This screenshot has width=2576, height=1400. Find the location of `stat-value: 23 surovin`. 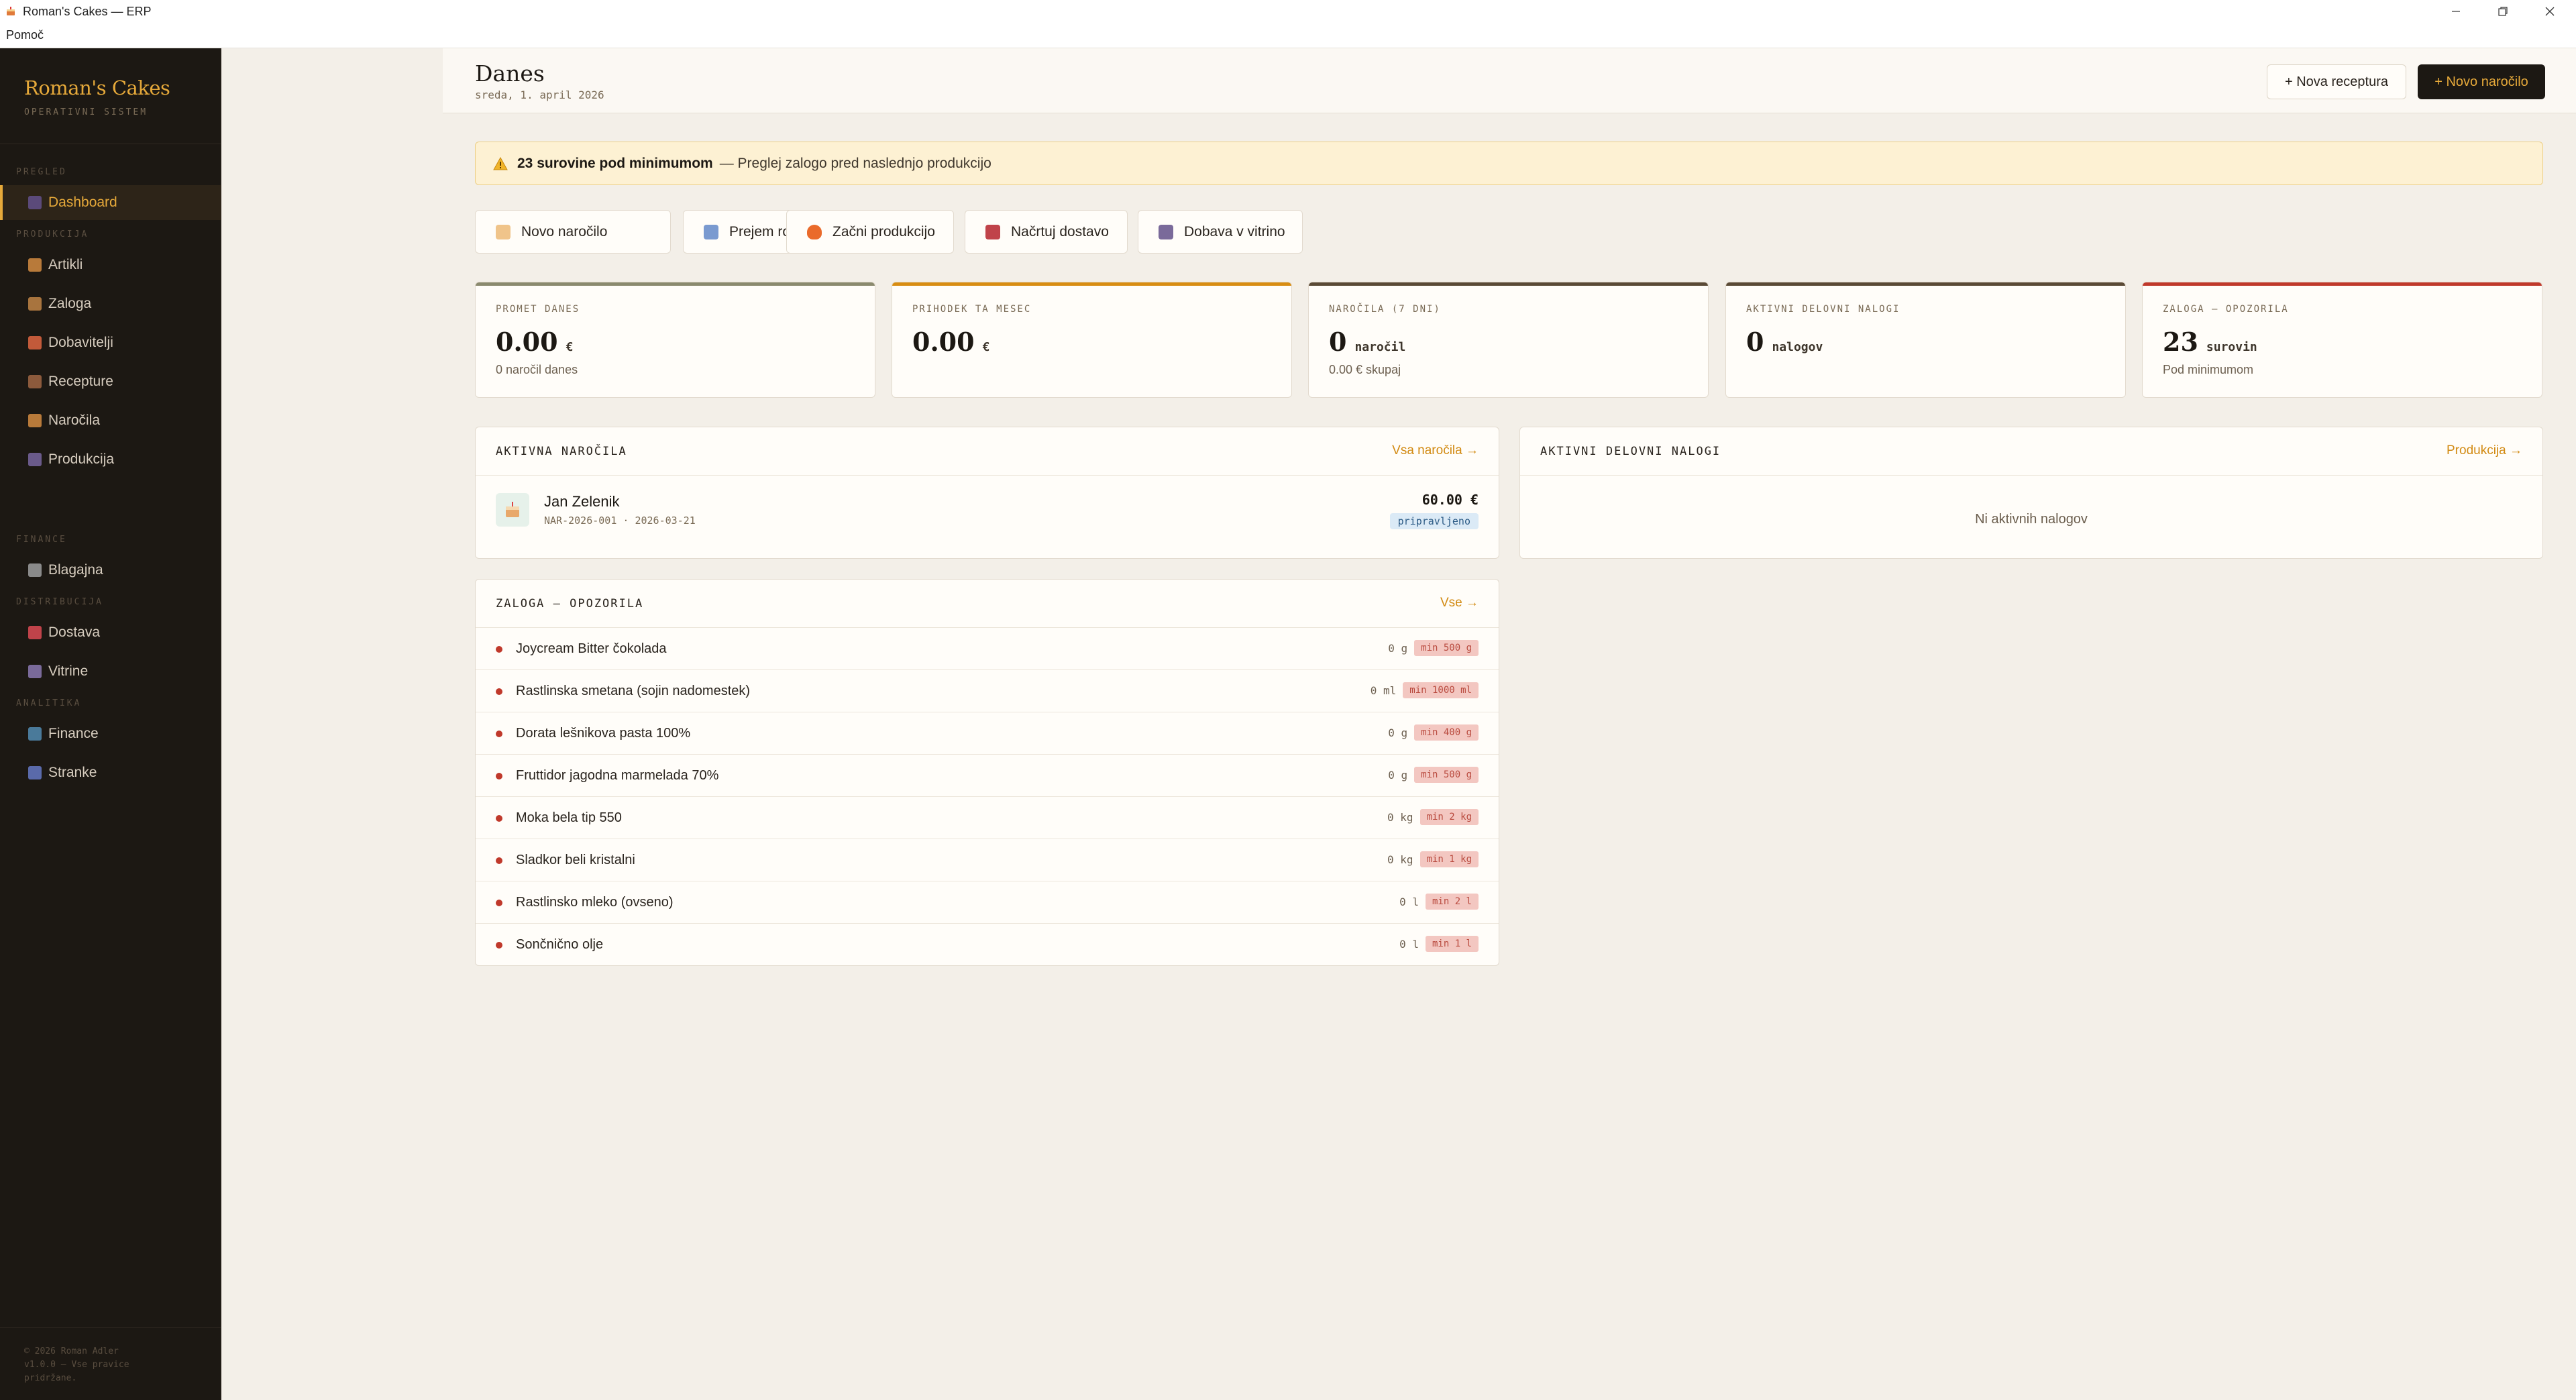

stat-value: 23 surovin is located at coordinates (2210, 342).